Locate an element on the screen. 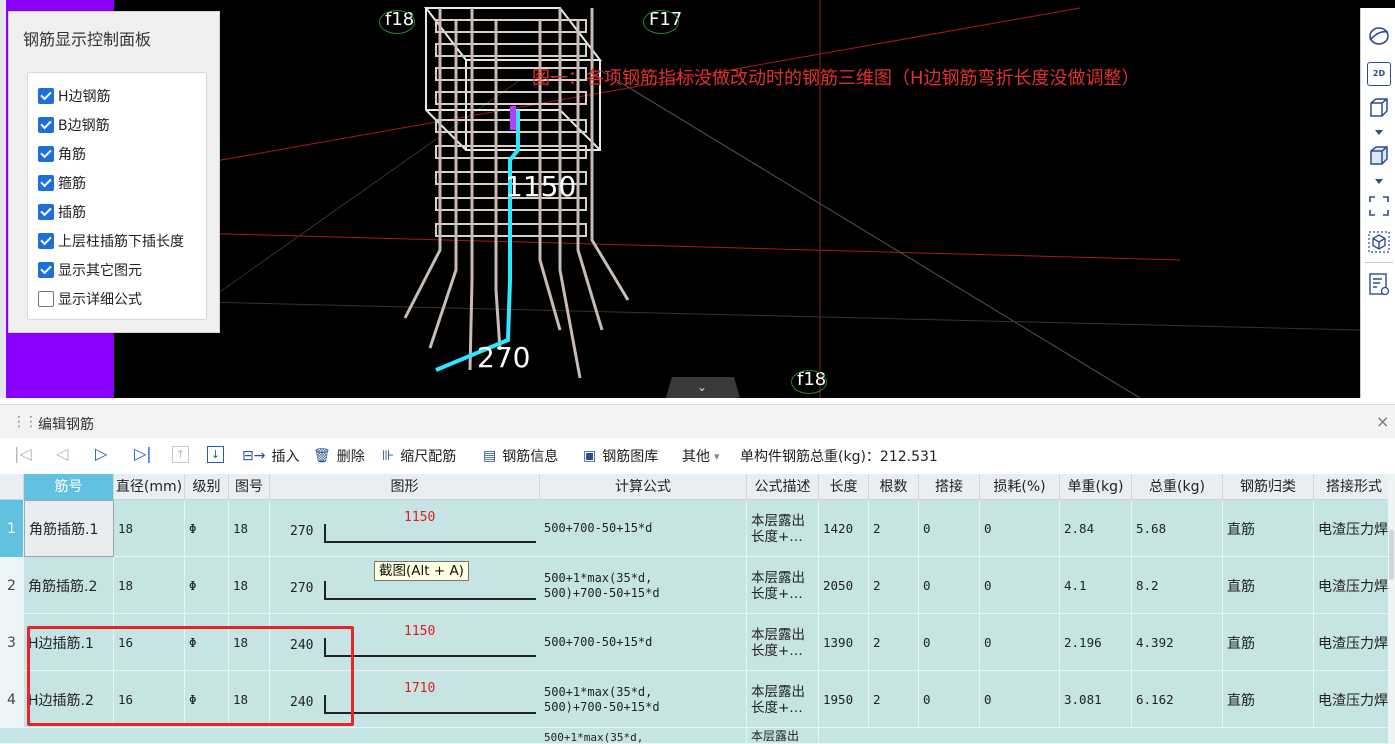 This screenshot has width=1395, height=744. header-category: 钢筋归类 is located at coordinates (1268, 487).